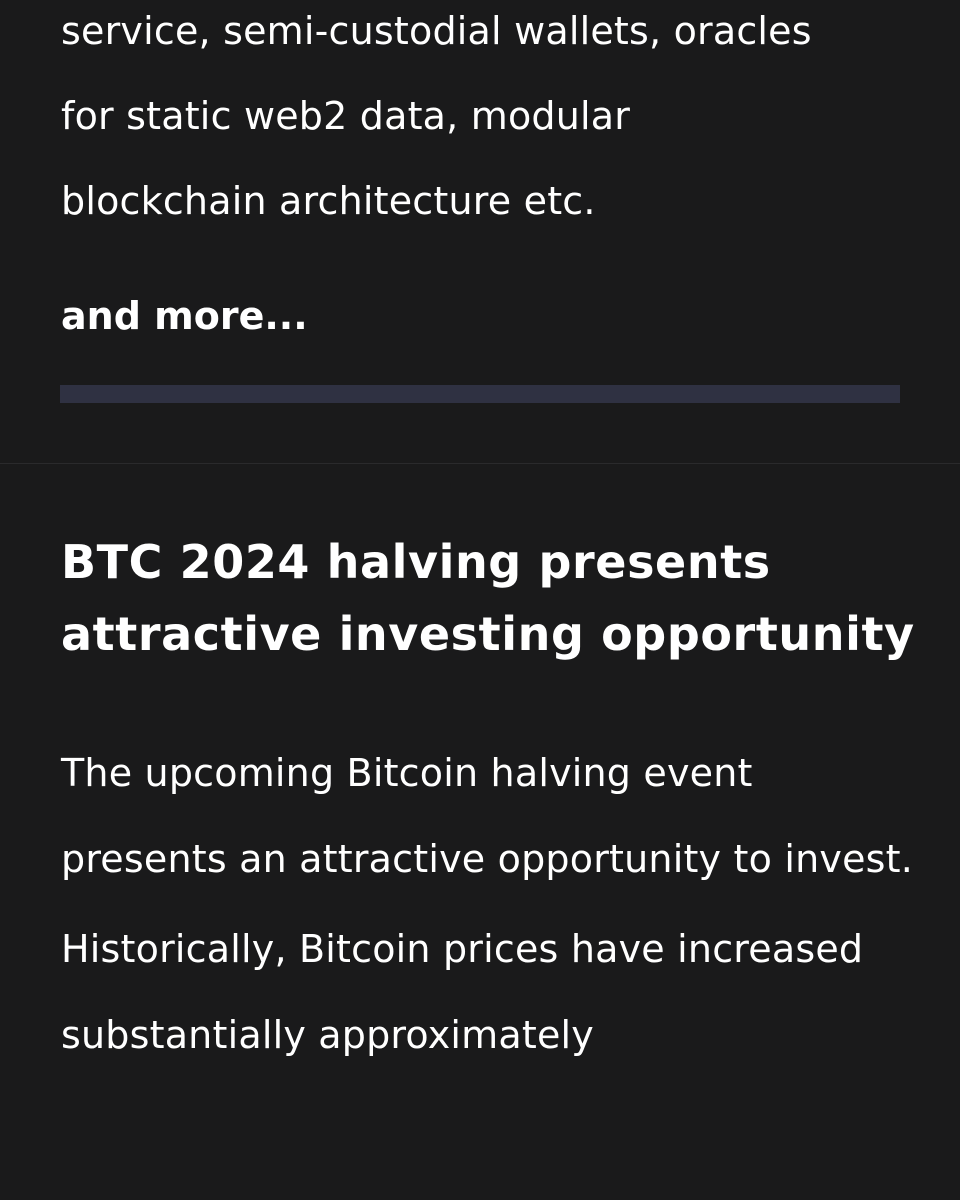  I want to click on paragraph-line: service, semi-custodial wallets, oracles, so click(436, 31).